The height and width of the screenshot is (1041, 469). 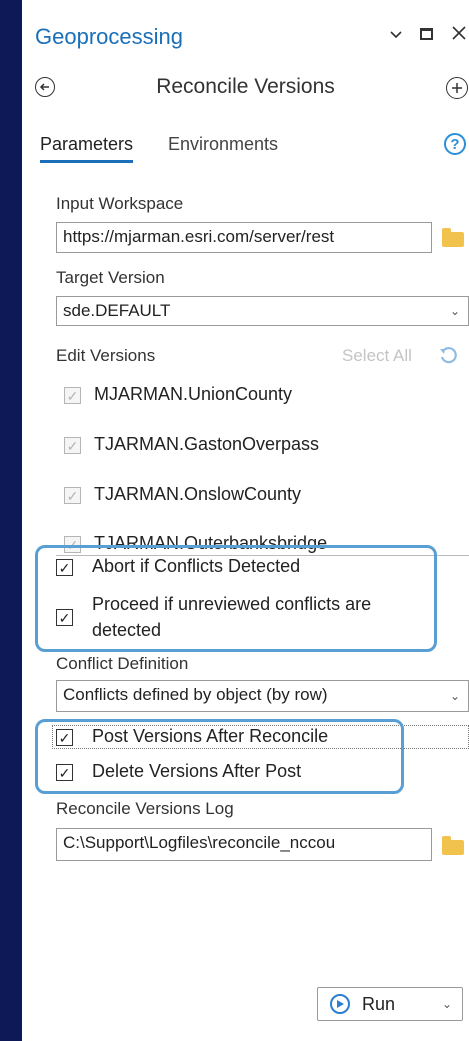 What do you see at coordinates (109, 36) in the screenshot?
I see `pane-title: Geoprocessing` at bounding box center [109, 36].